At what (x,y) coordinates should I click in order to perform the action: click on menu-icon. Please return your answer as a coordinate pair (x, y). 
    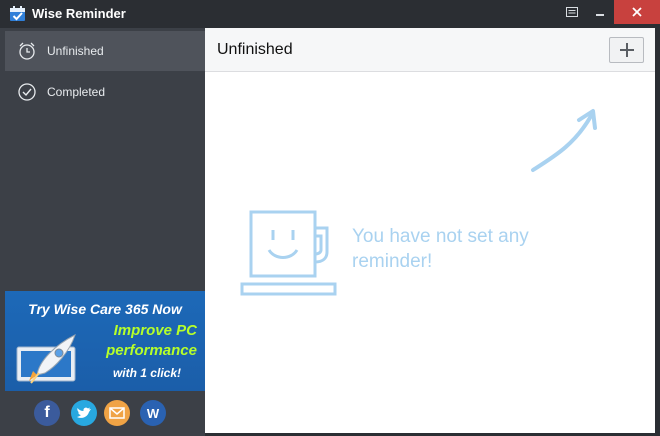
    Looking at the image, I should click on (572, 12).